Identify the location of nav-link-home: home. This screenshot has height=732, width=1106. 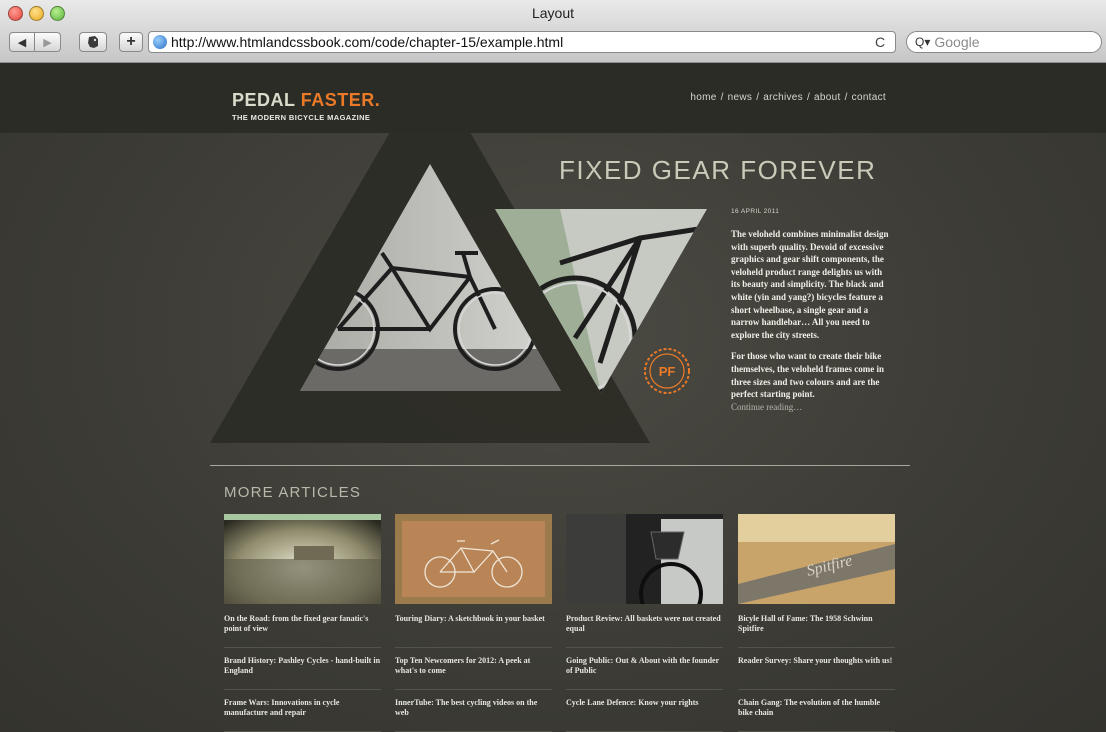
(703, 97).